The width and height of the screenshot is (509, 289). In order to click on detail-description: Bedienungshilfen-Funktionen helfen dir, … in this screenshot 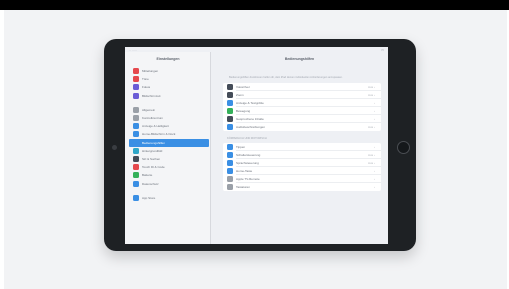, I will do `click(286, 77)`.